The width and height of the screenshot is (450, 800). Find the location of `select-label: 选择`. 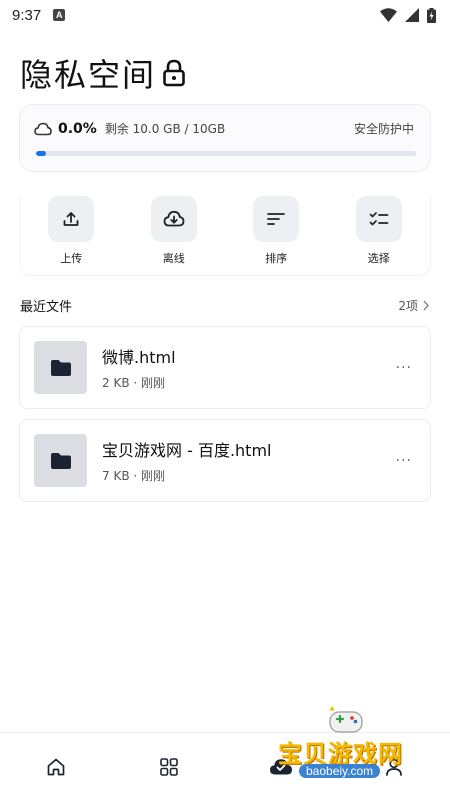

select-label: 选择 is located at coordinates (378, 258).